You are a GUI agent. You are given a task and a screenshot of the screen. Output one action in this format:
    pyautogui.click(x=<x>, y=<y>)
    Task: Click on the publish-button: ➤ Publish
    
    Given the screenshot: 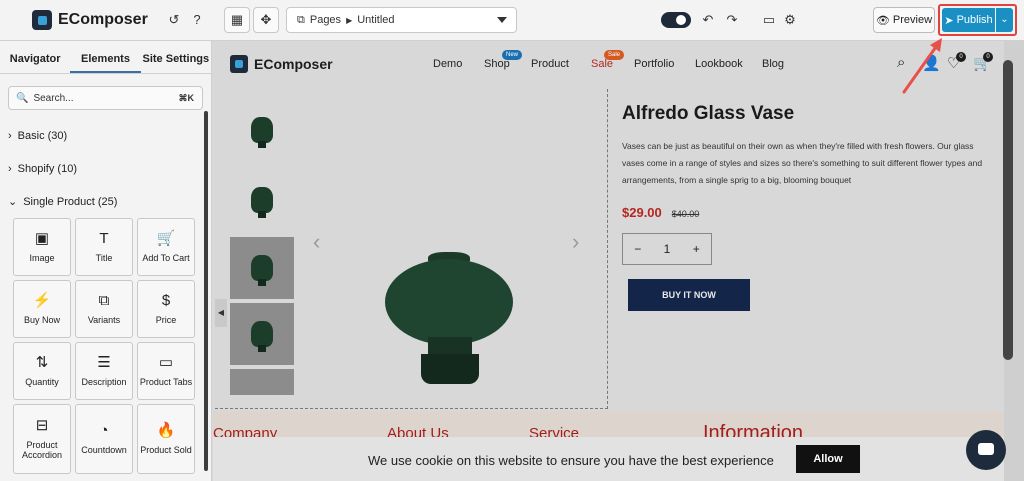 What is the action you would take?
    pyautogui.click(x=968, y=20)
    